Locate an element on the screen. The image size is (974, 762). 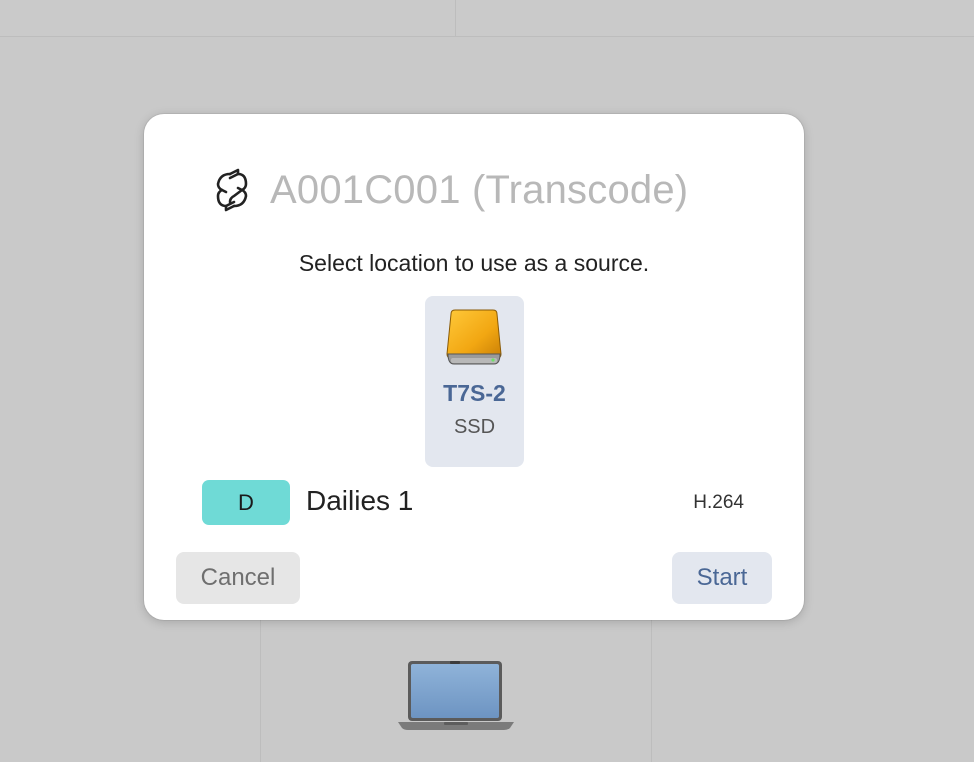
dialog-title-row: A001C001 (Transcode) is located at coordinates (448, 190).